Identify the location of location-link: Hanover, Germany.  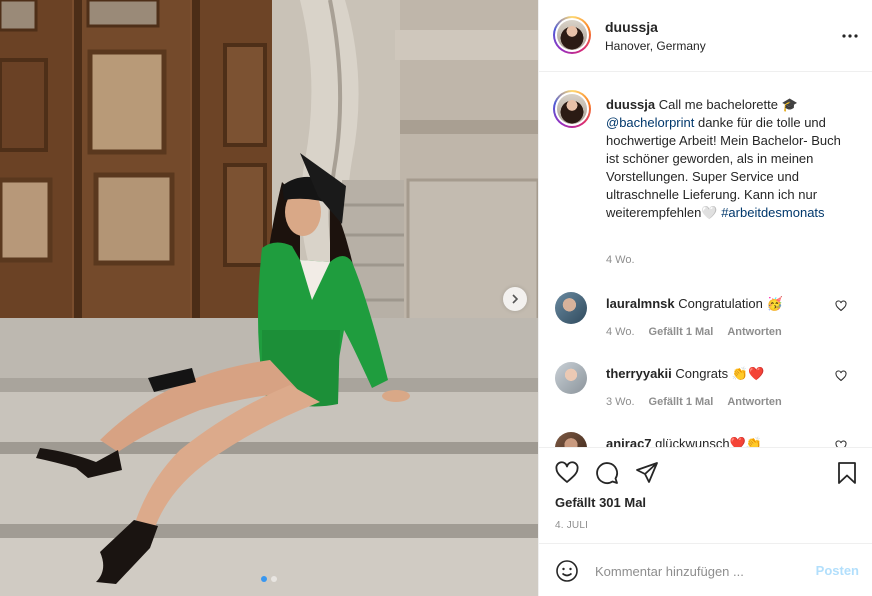
(655, 46).